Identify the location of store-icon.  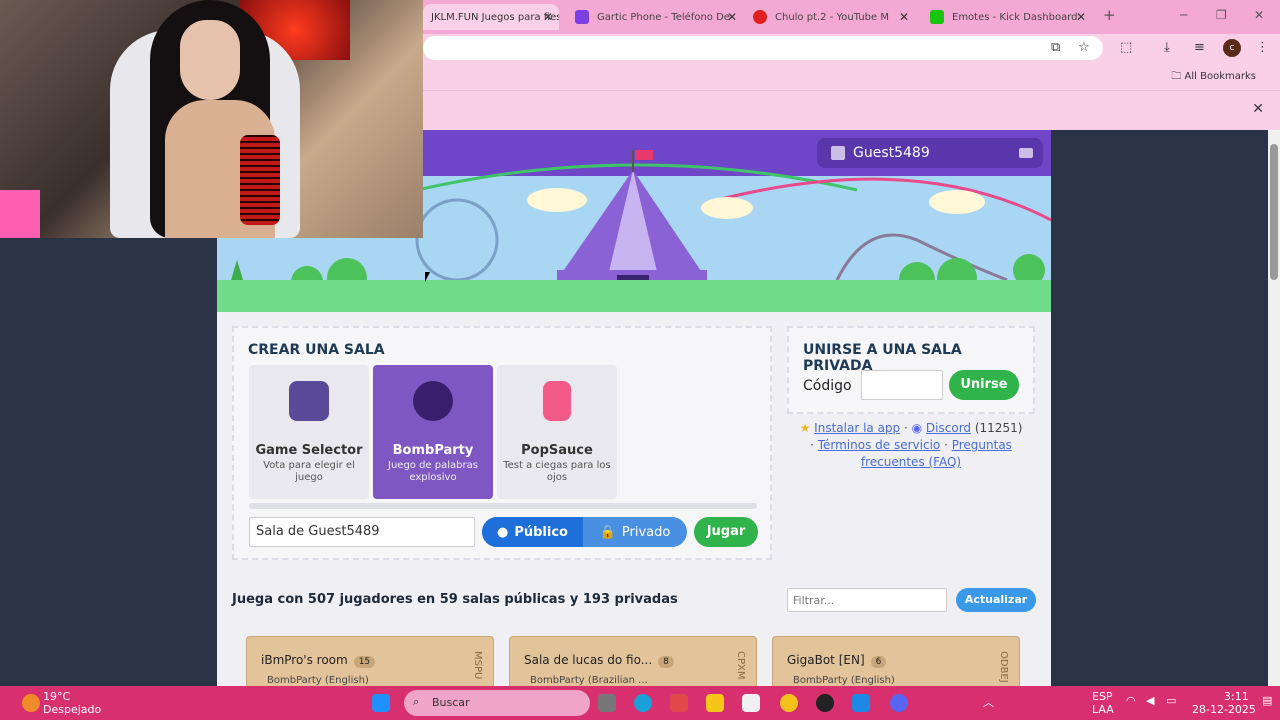
(751, 703).